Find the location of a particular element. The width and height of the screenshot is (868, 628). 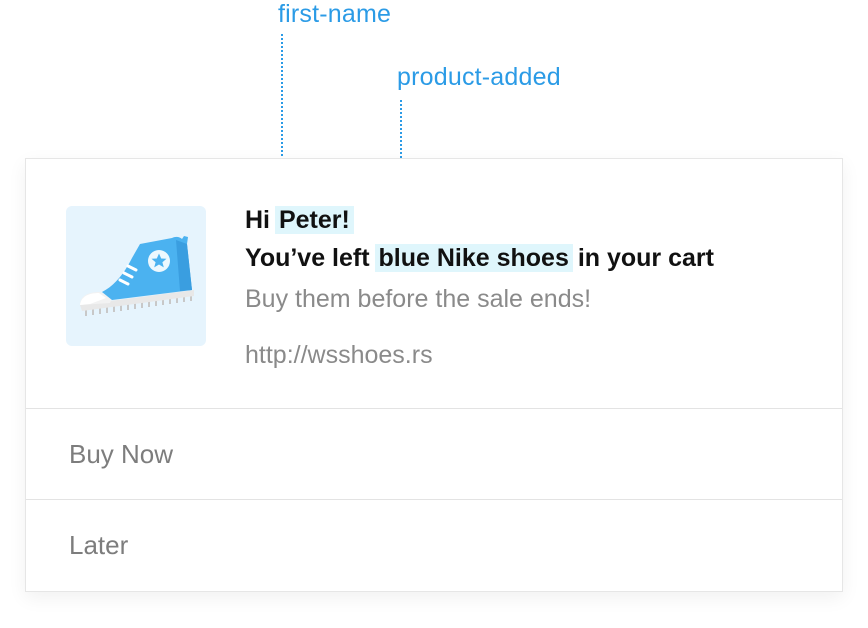

message-prefix: You’ve left is located at coordinates (311, 258).